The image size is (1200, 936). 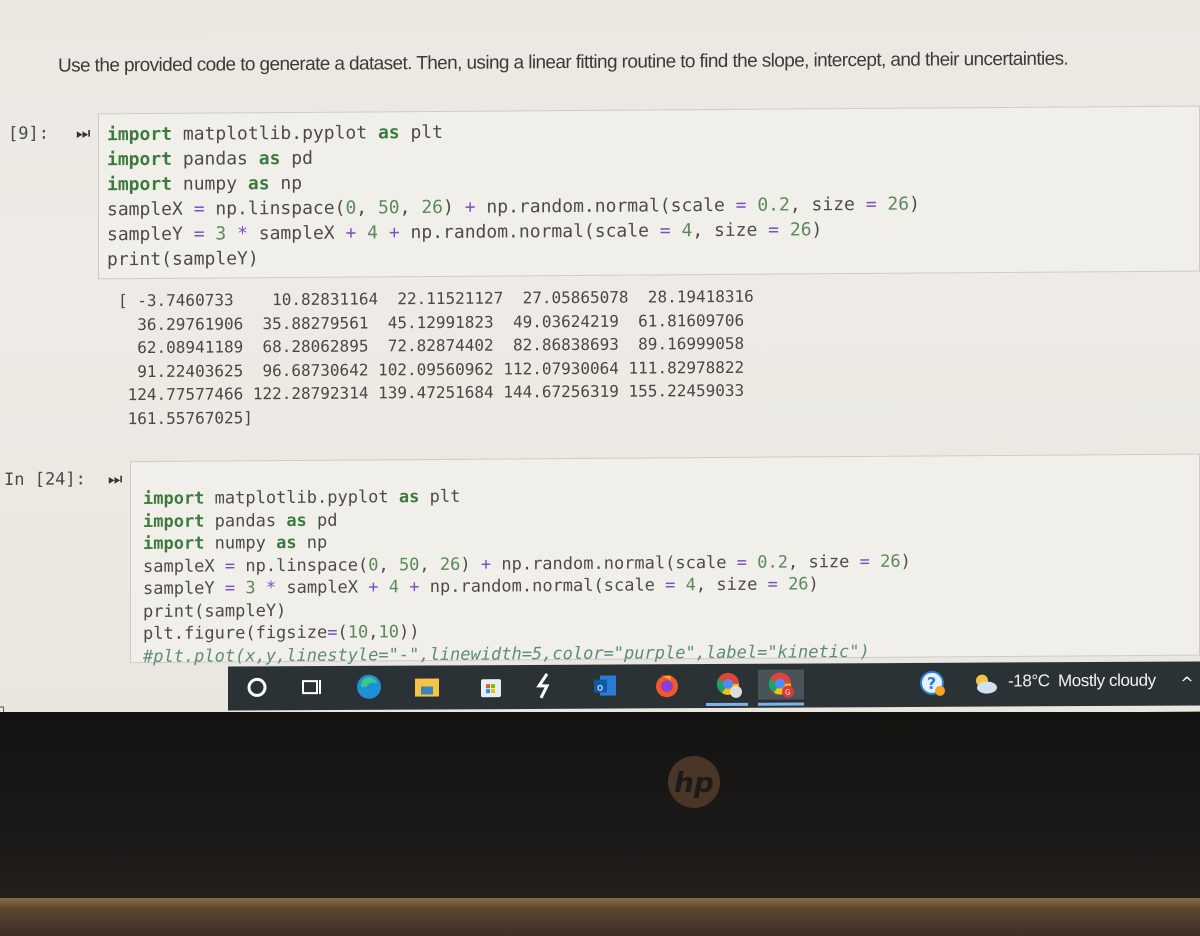 I want to click on bolt-app-icon, so click(x=545, y=686).